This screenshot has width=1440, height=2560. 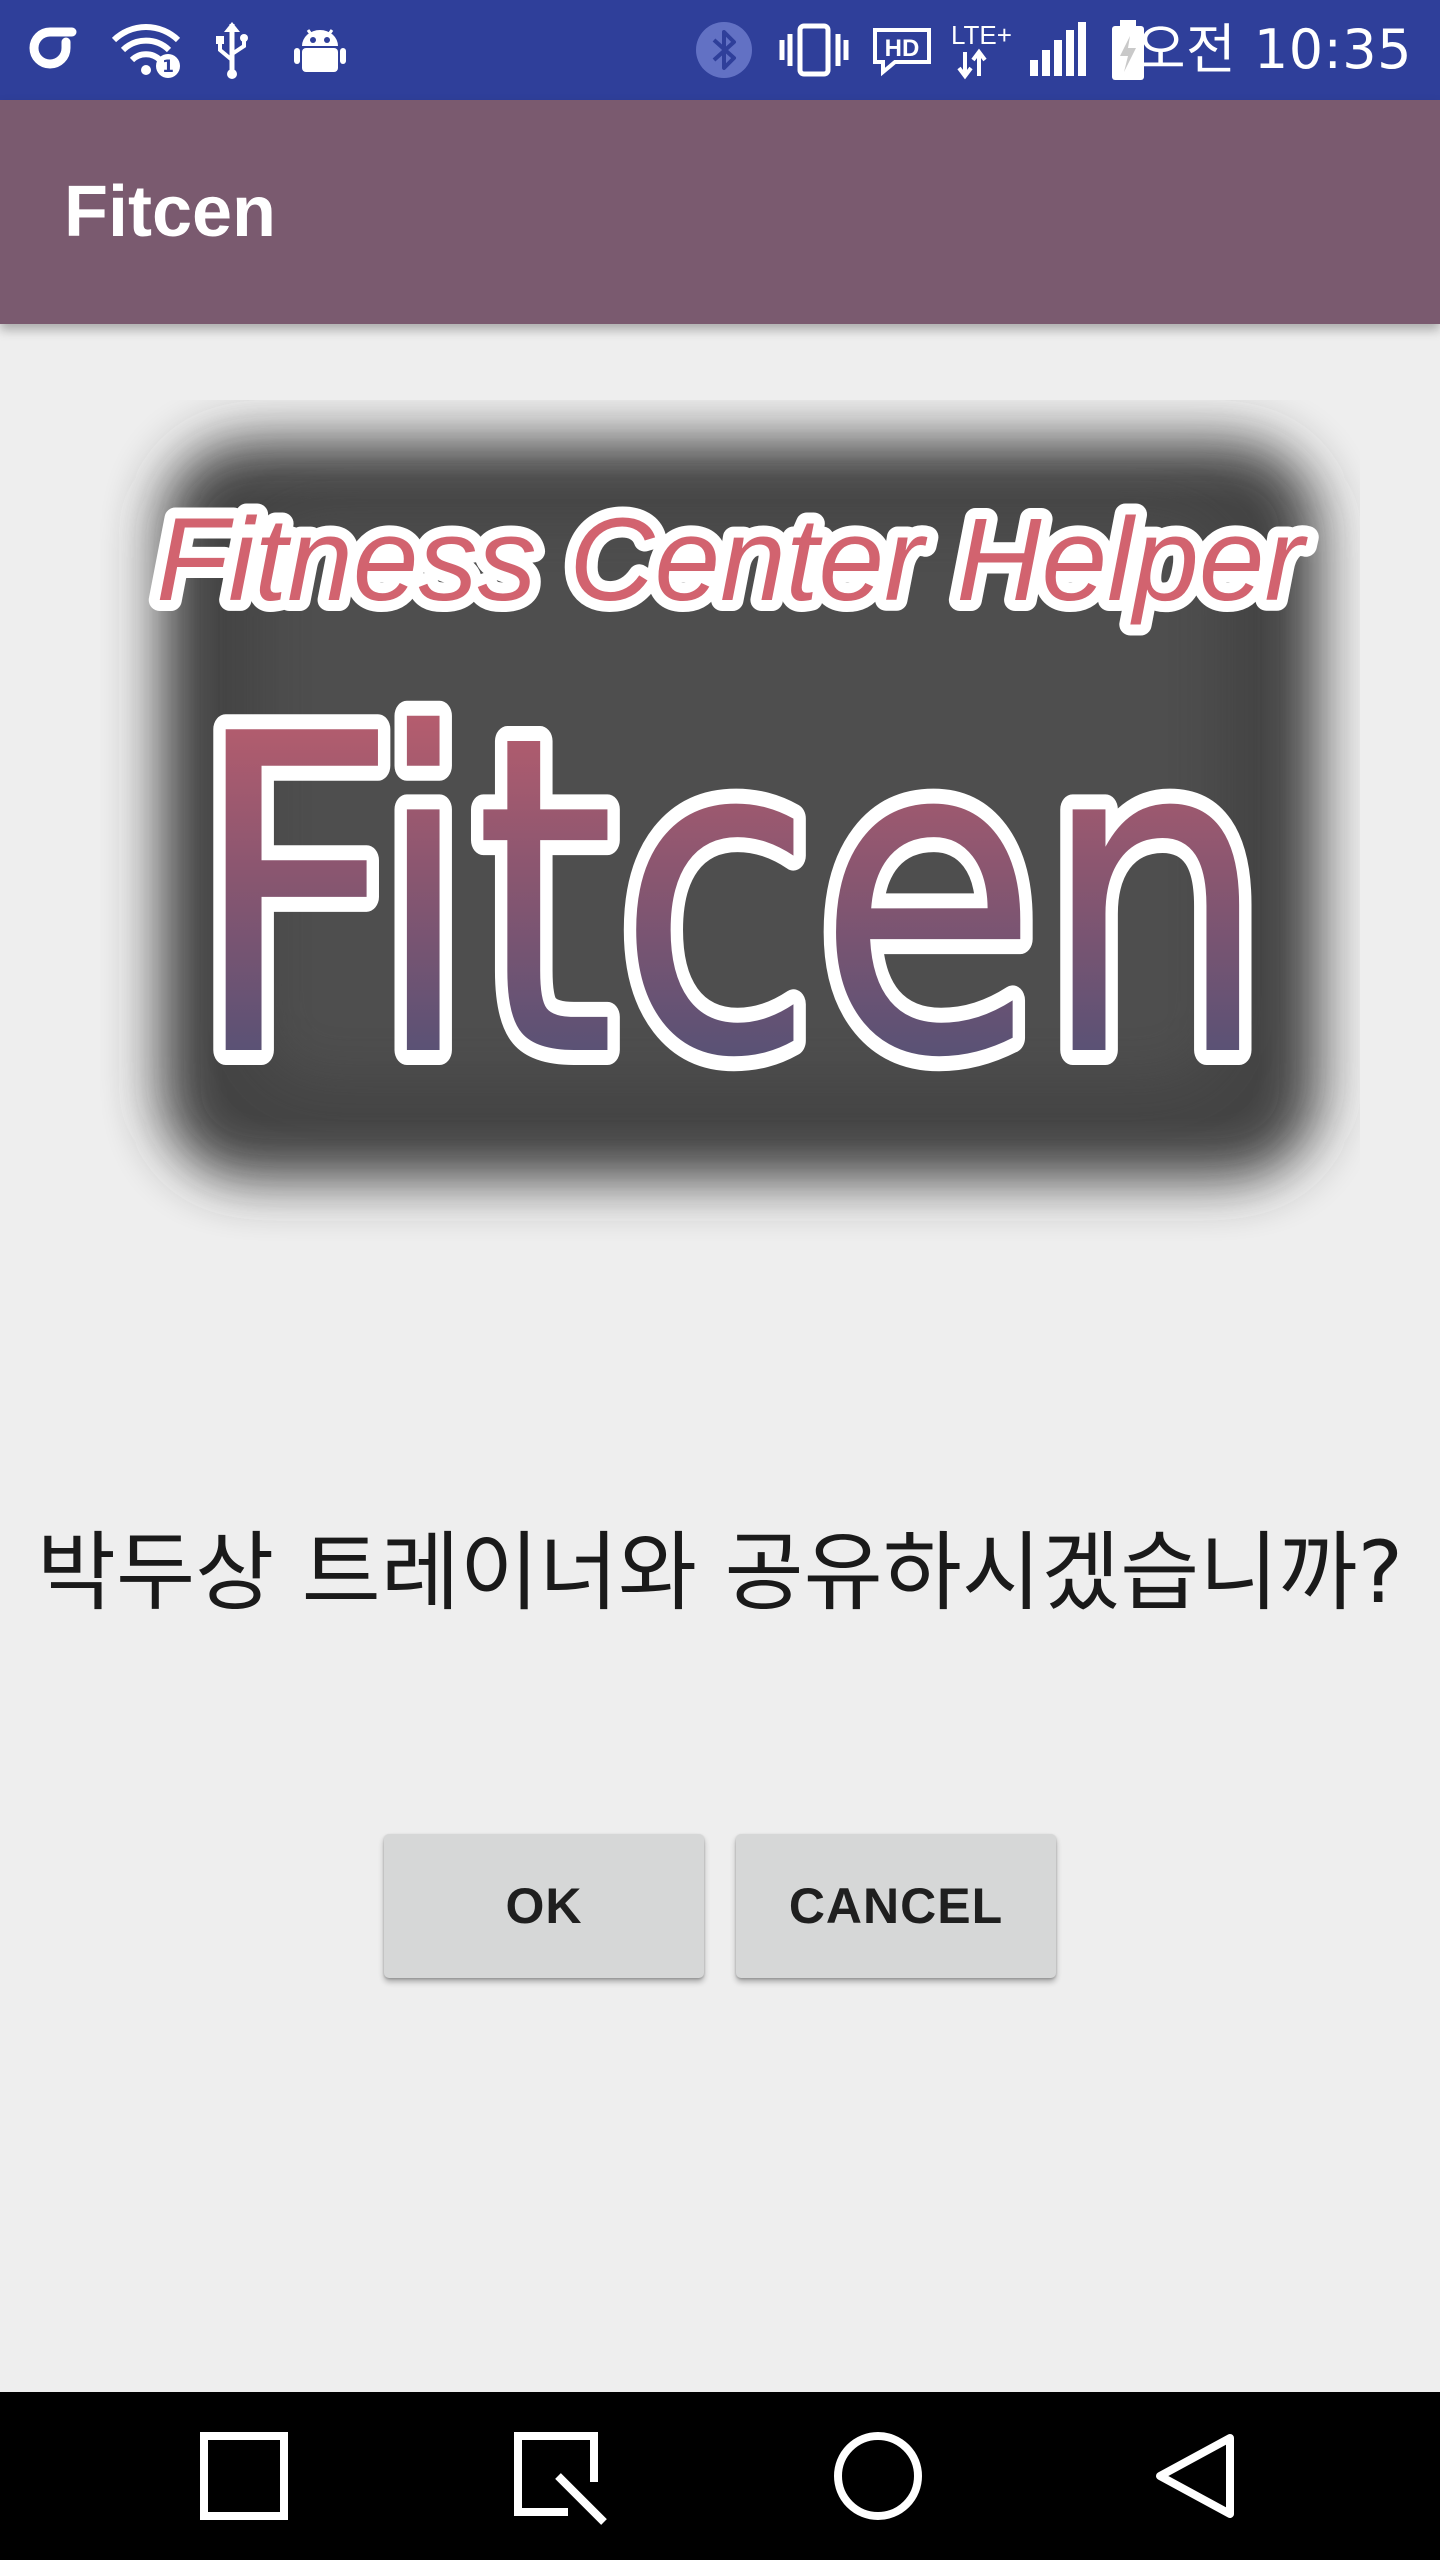 I want to click on app-bar: Fitcen, so click(x=720, y=212).